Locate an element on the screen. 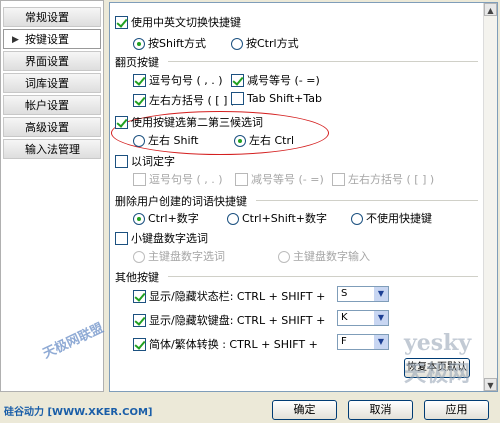 The width and height of the screenshot is (500, 423). word-comma-period-checkbox: 逗号句号 ( , . ) is located at coordinates (178, 179).